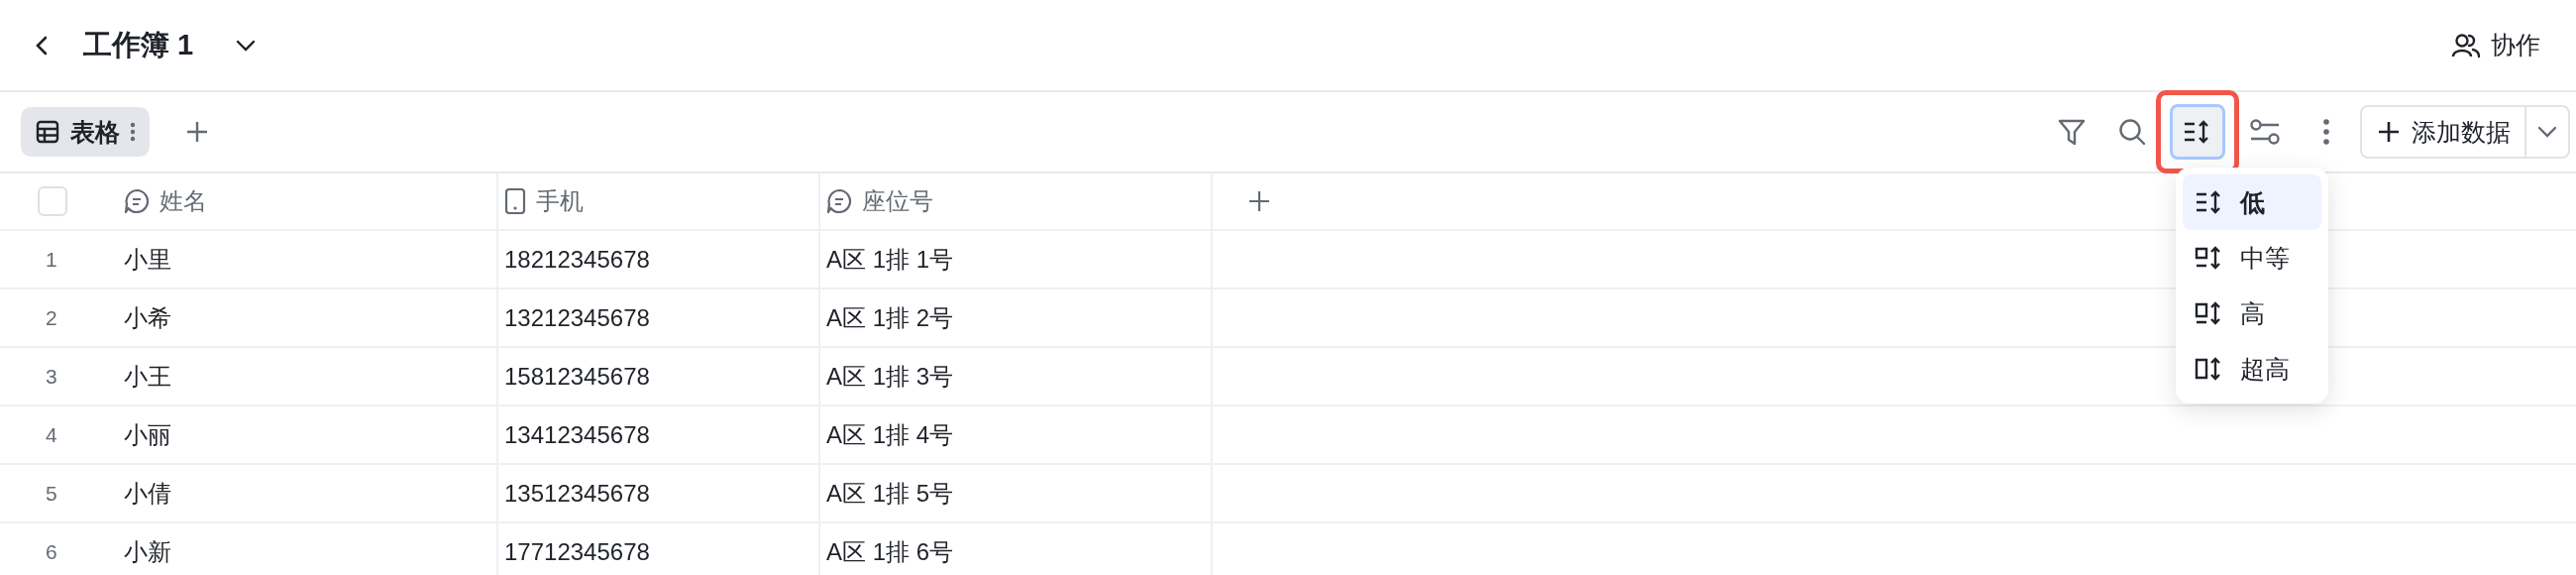  I want to click on select-all-checkbox, so click(52, 201).